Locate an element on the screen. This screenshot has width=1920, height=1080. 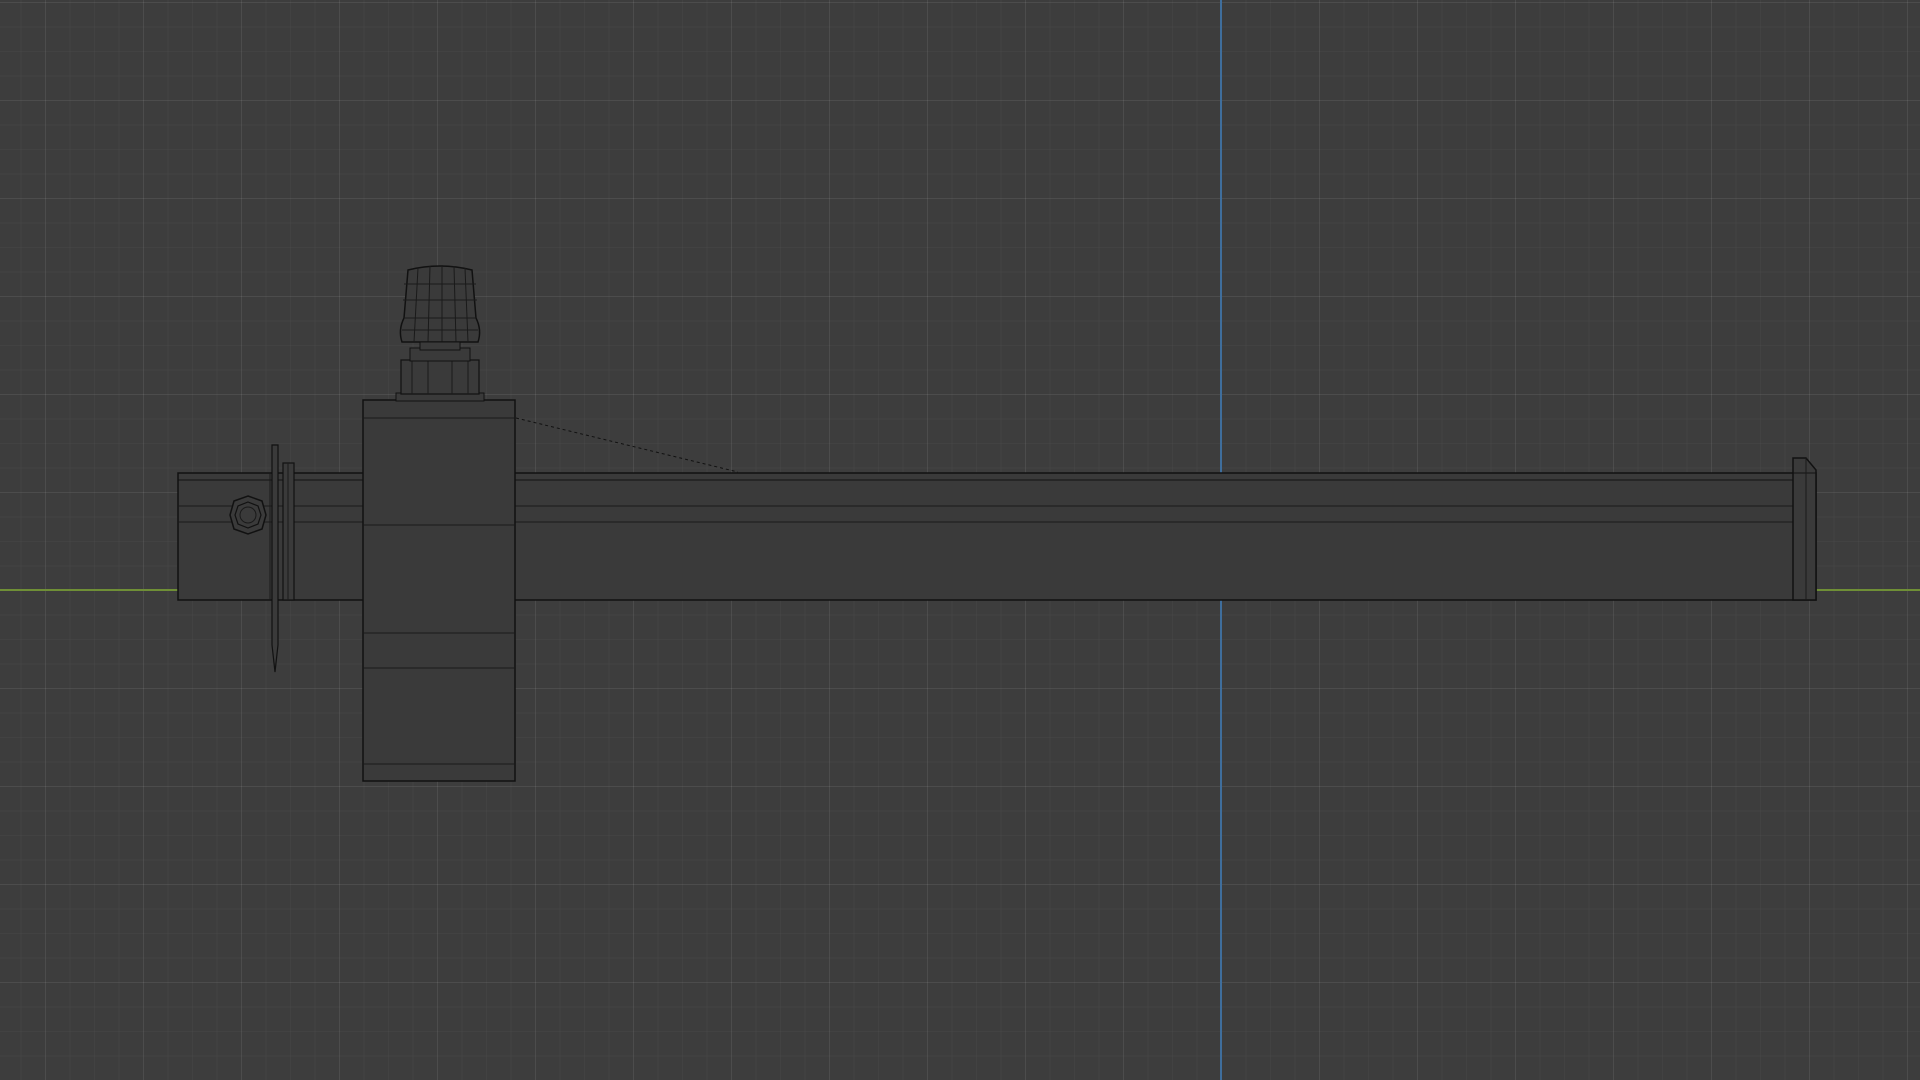
fence-mesh is located at coordinates (439, 590).